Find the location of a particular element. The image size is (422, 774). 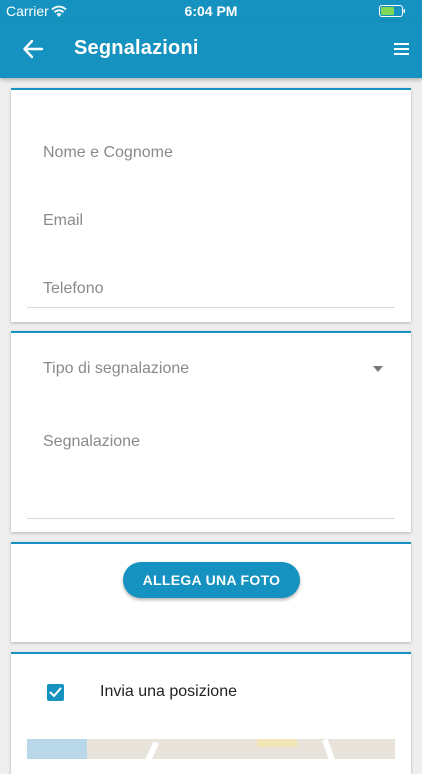

photo-card: ALLEGA UNA FOTO is located at coordinates (211, 592).